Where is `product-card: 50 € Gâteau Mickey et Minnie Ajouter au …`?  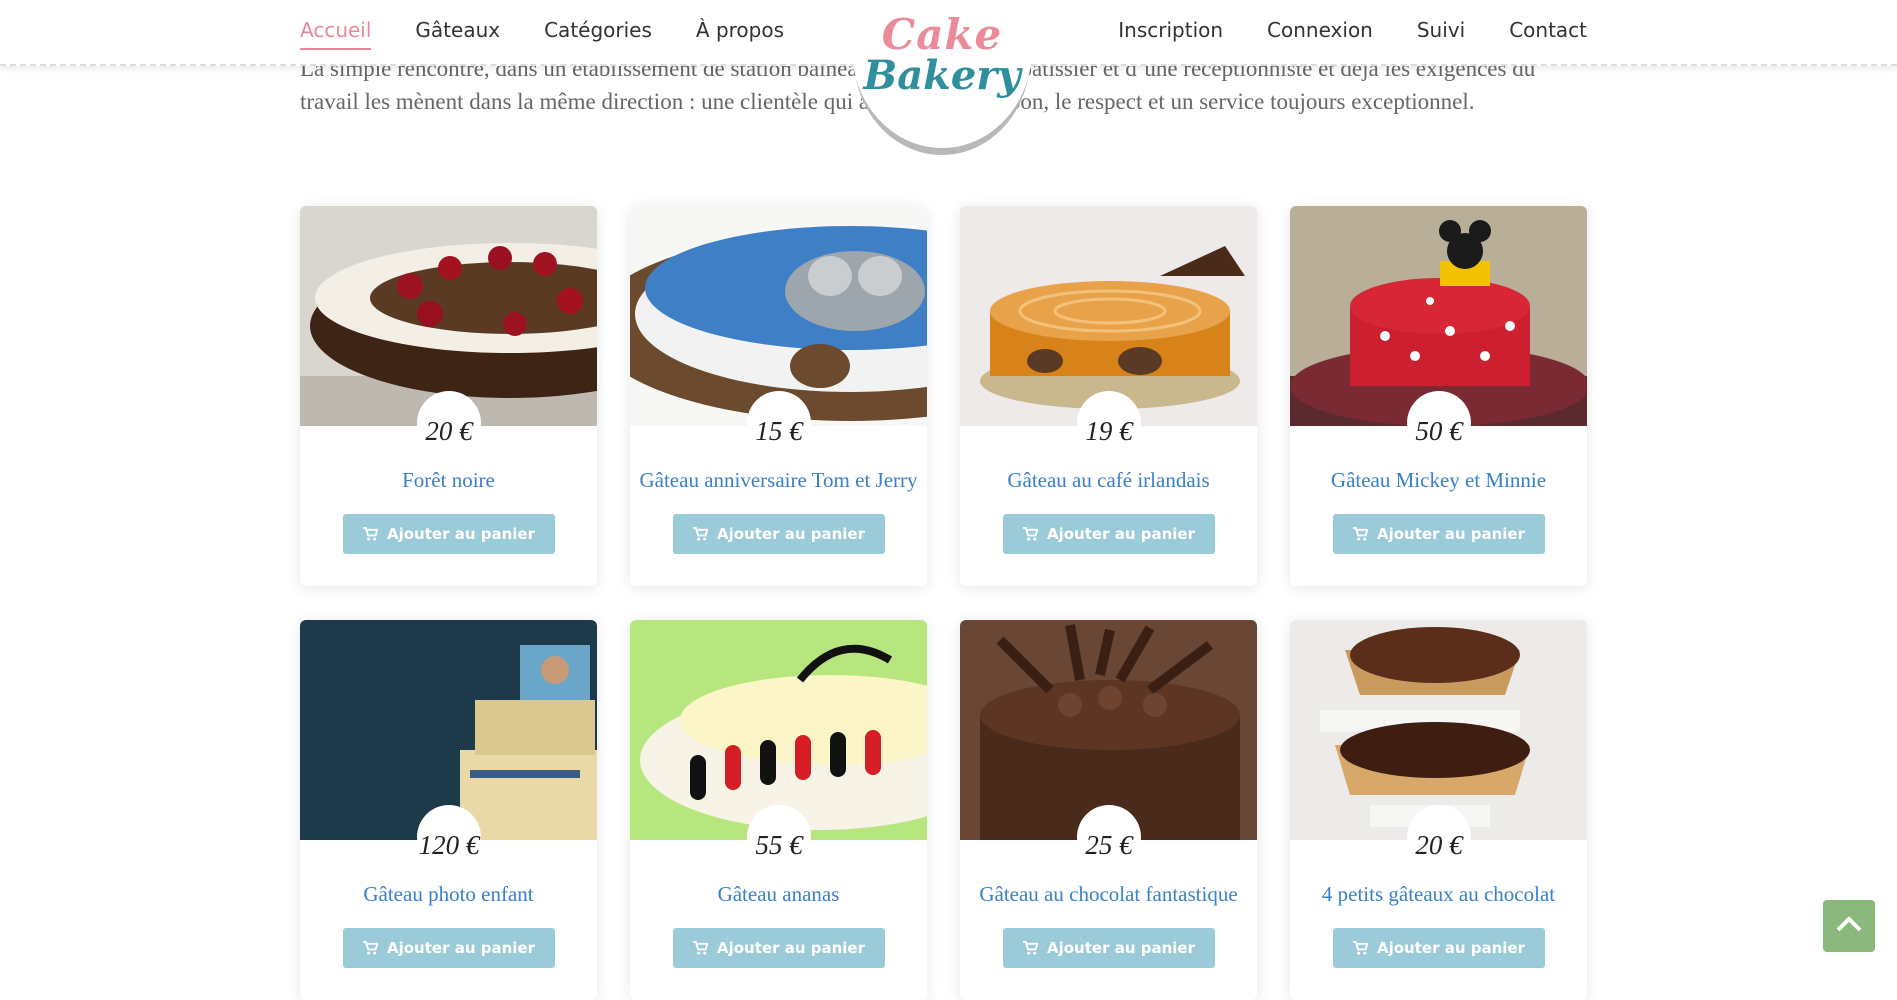
product-card: 50 € Gâteau Mickey et Minnie Ajouter au … is located at coordinates (1438, 396).